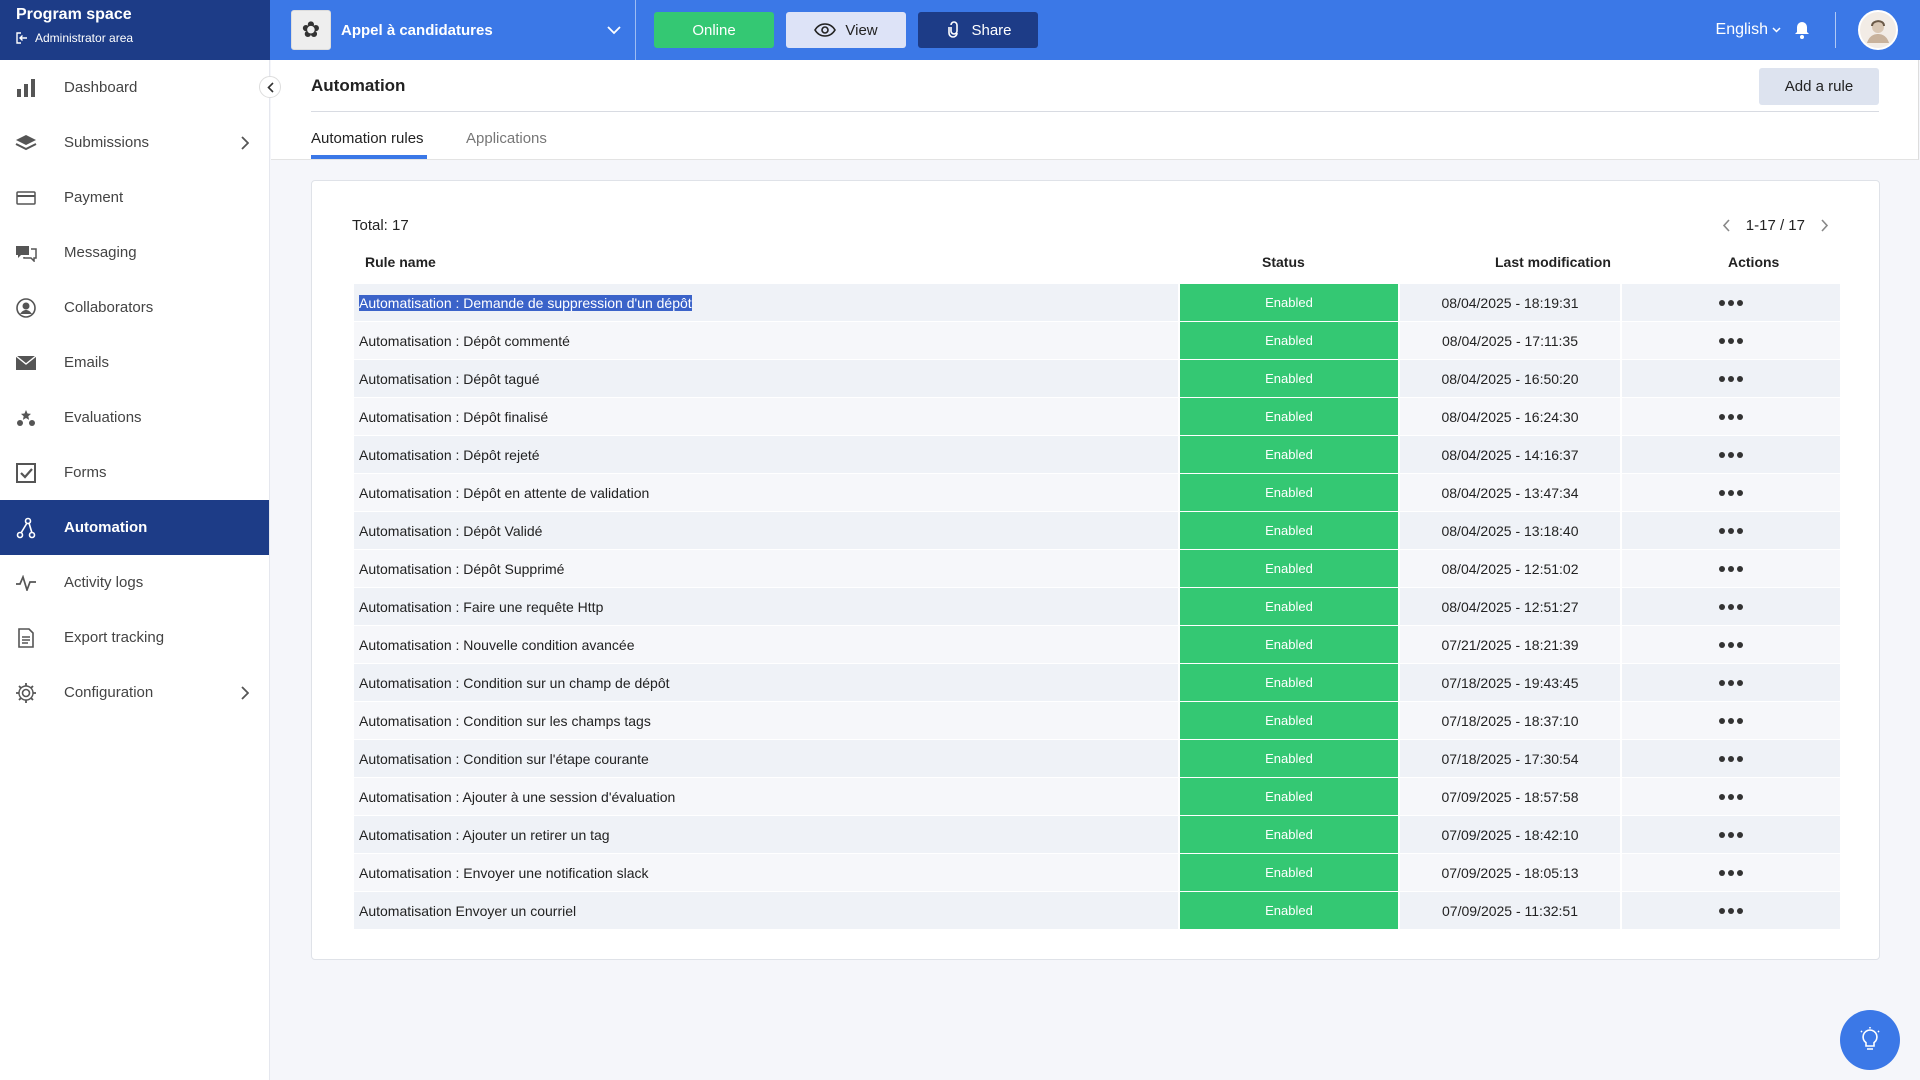 The width and height of the screenshot is (1920, 1080). What do you see at coordinates (1870, 1040) in the screenshot?
I see `help-button` at bounding box center [1870, 1040].